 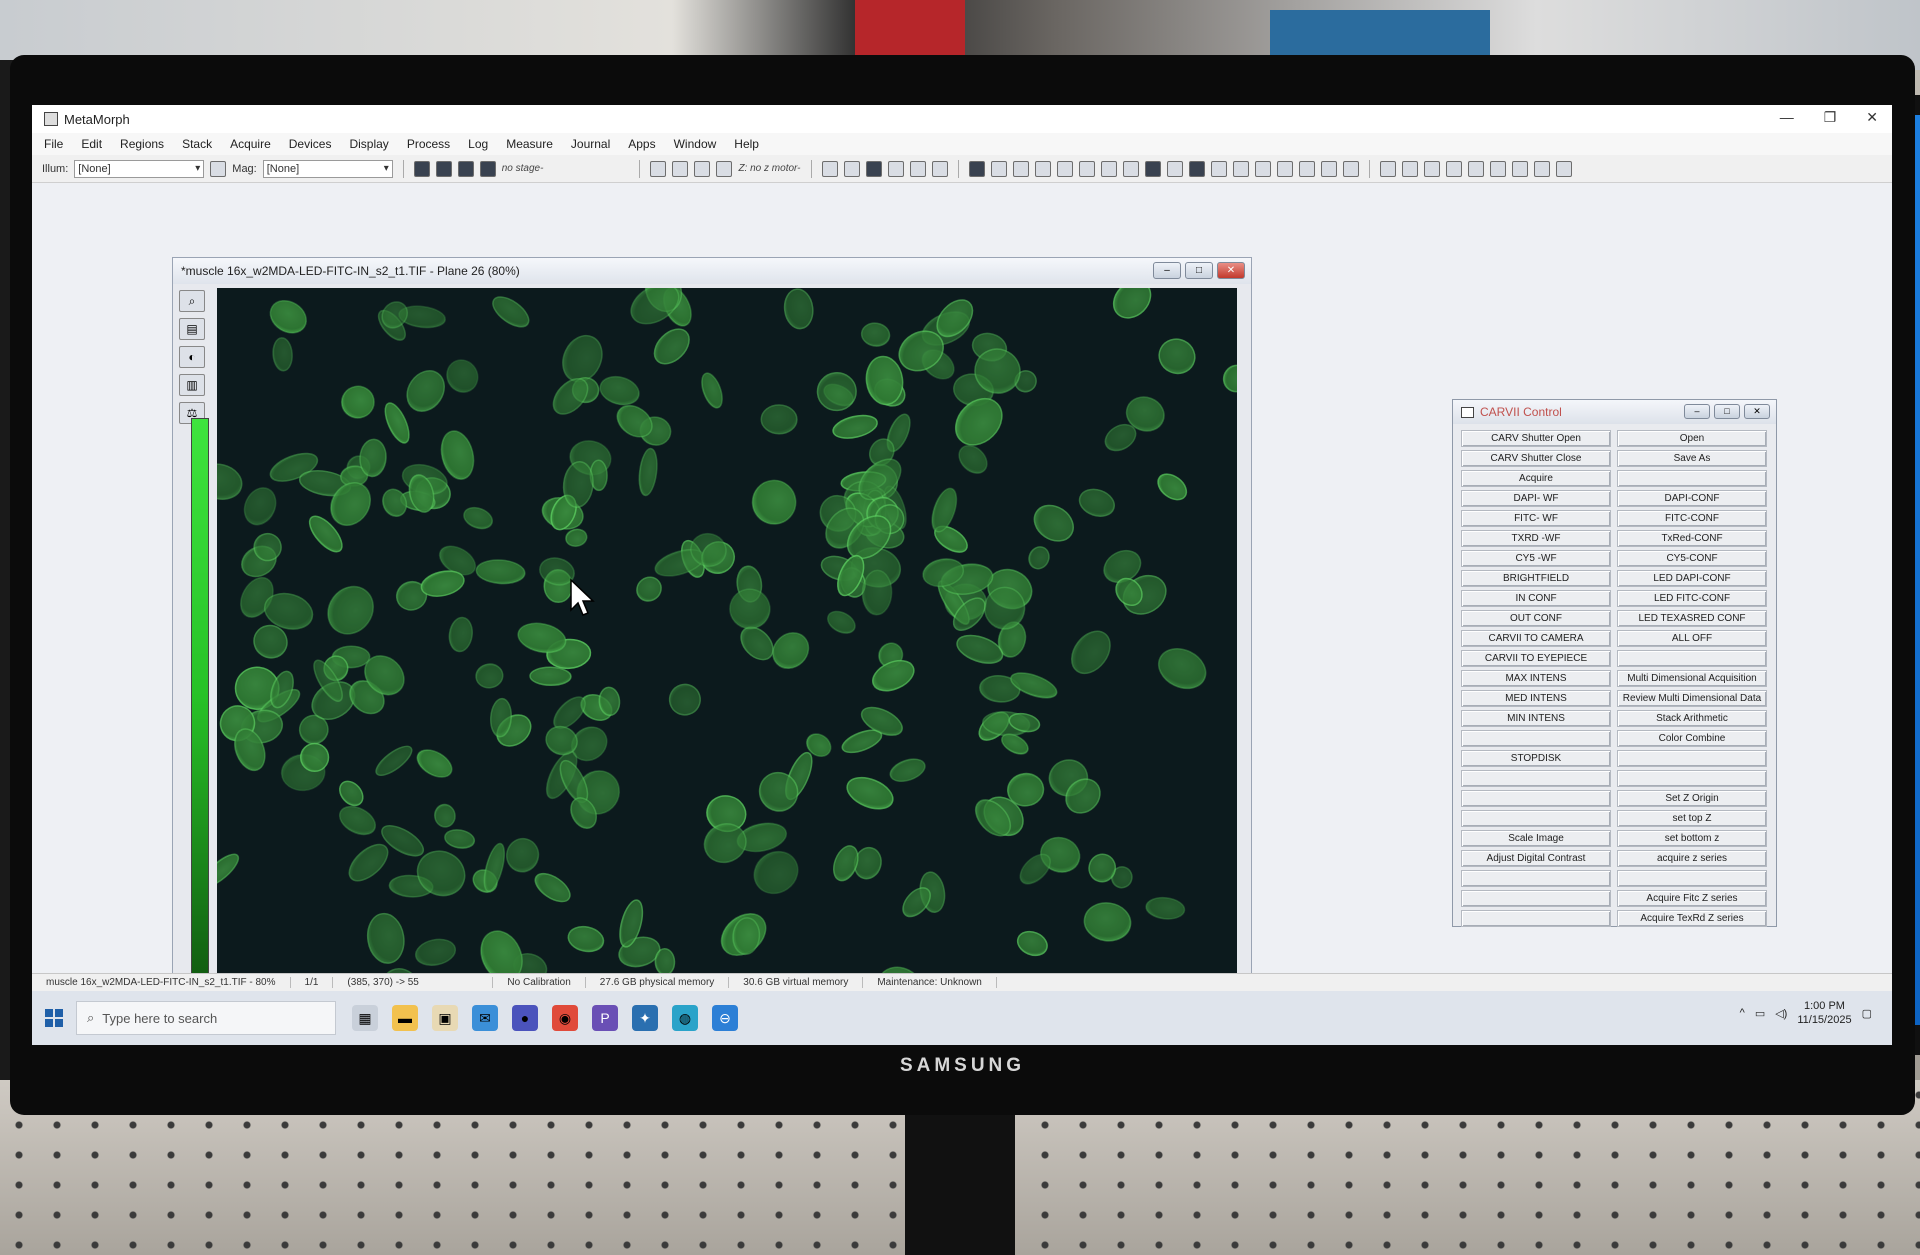 I want to click on menu-file: File, so click(x=53, y=144).